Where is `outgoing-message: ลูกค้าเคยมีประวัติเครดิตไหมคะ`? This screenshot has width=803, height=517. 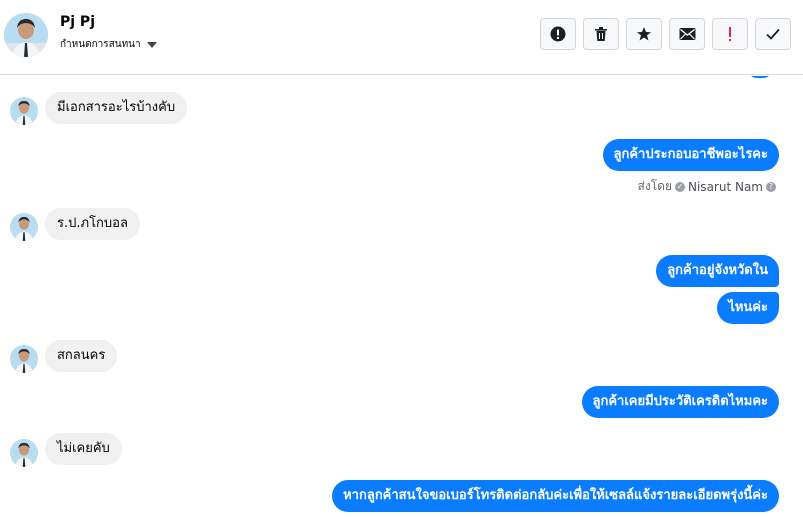
outgoing-message: ลูกค้าเคยมีประวัติเครดิตไหมคะ is located at coordinates (680, 402).